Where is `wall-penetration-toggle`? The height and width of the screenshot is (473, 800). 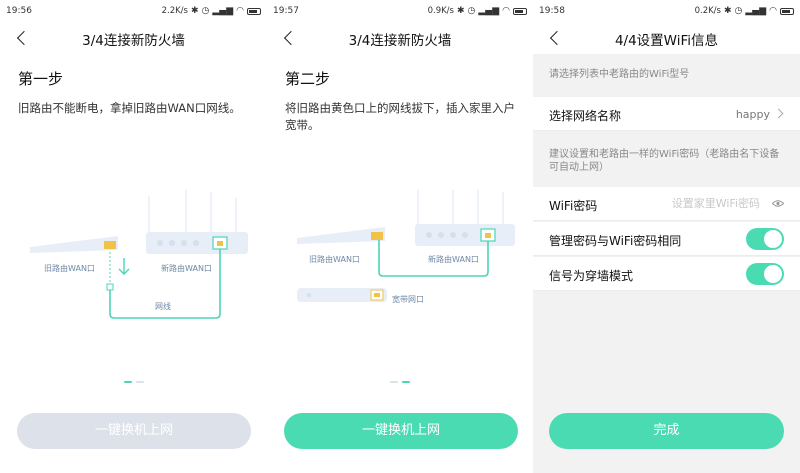 wall-penetration-toggle is located at coordinates (765, 274).